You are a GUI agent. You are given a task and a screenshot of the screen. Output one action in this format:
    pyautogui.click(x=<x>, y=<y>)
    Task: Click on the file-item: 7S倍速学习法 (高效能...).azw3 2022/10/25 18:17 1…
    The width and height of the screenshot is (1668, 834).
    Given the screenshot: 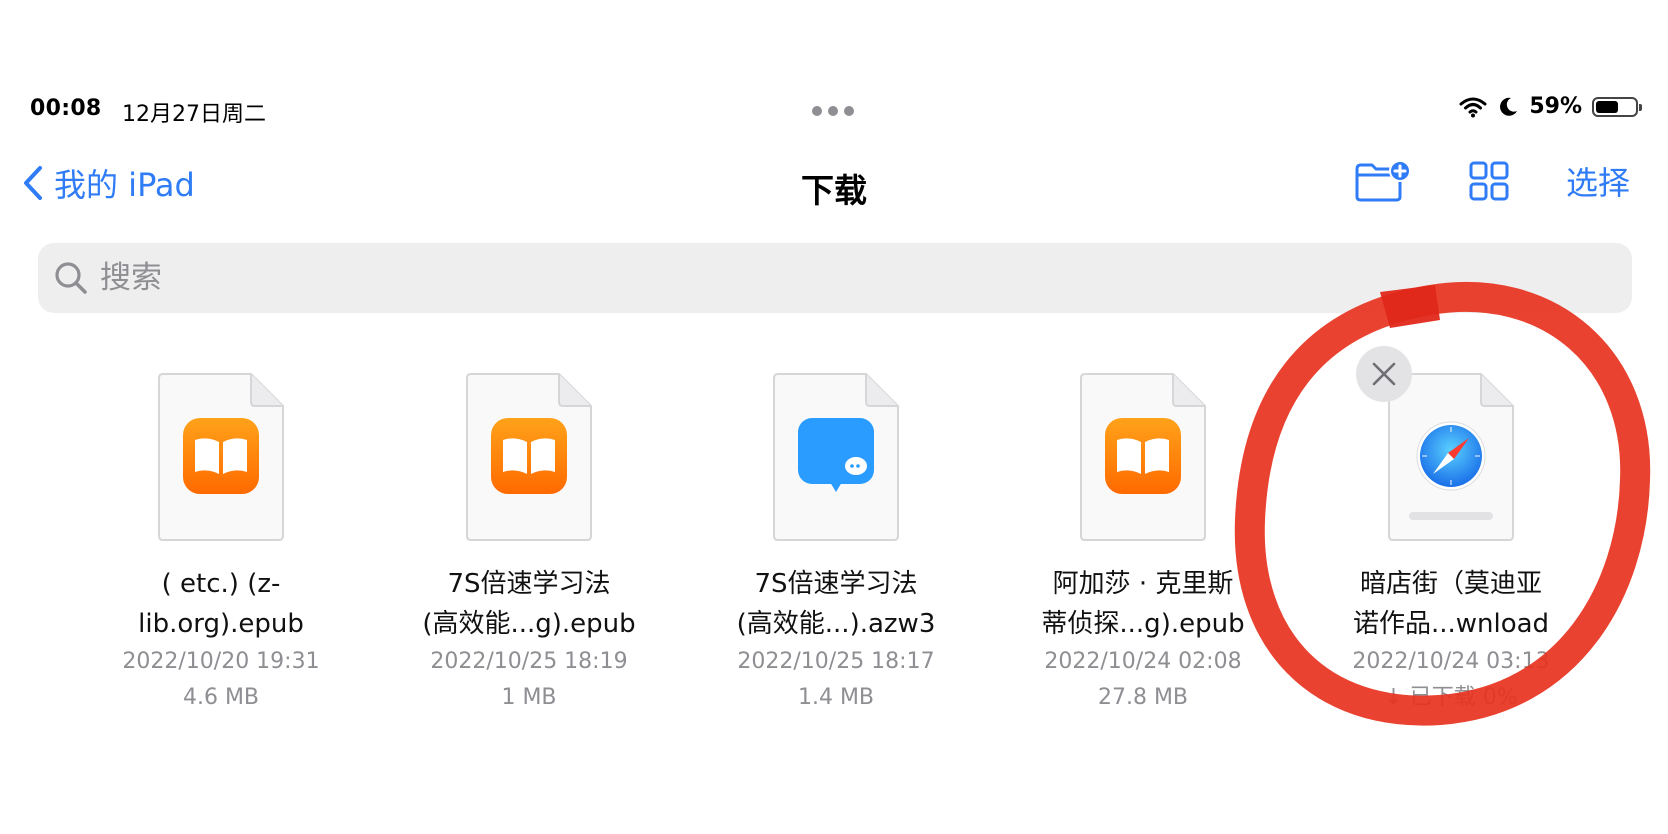 What is the action you would take?
    pyautogui.click(x=836, y=544)
    